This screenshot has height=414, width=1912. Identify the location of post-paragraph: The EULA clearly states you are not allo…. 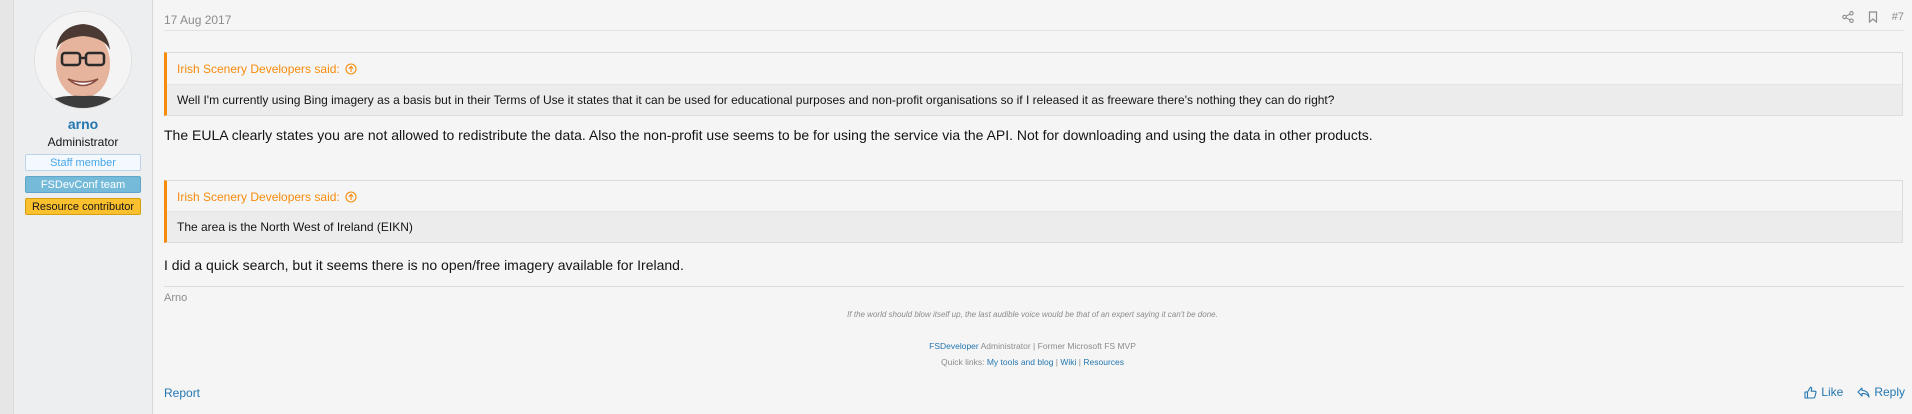
(768, 135).